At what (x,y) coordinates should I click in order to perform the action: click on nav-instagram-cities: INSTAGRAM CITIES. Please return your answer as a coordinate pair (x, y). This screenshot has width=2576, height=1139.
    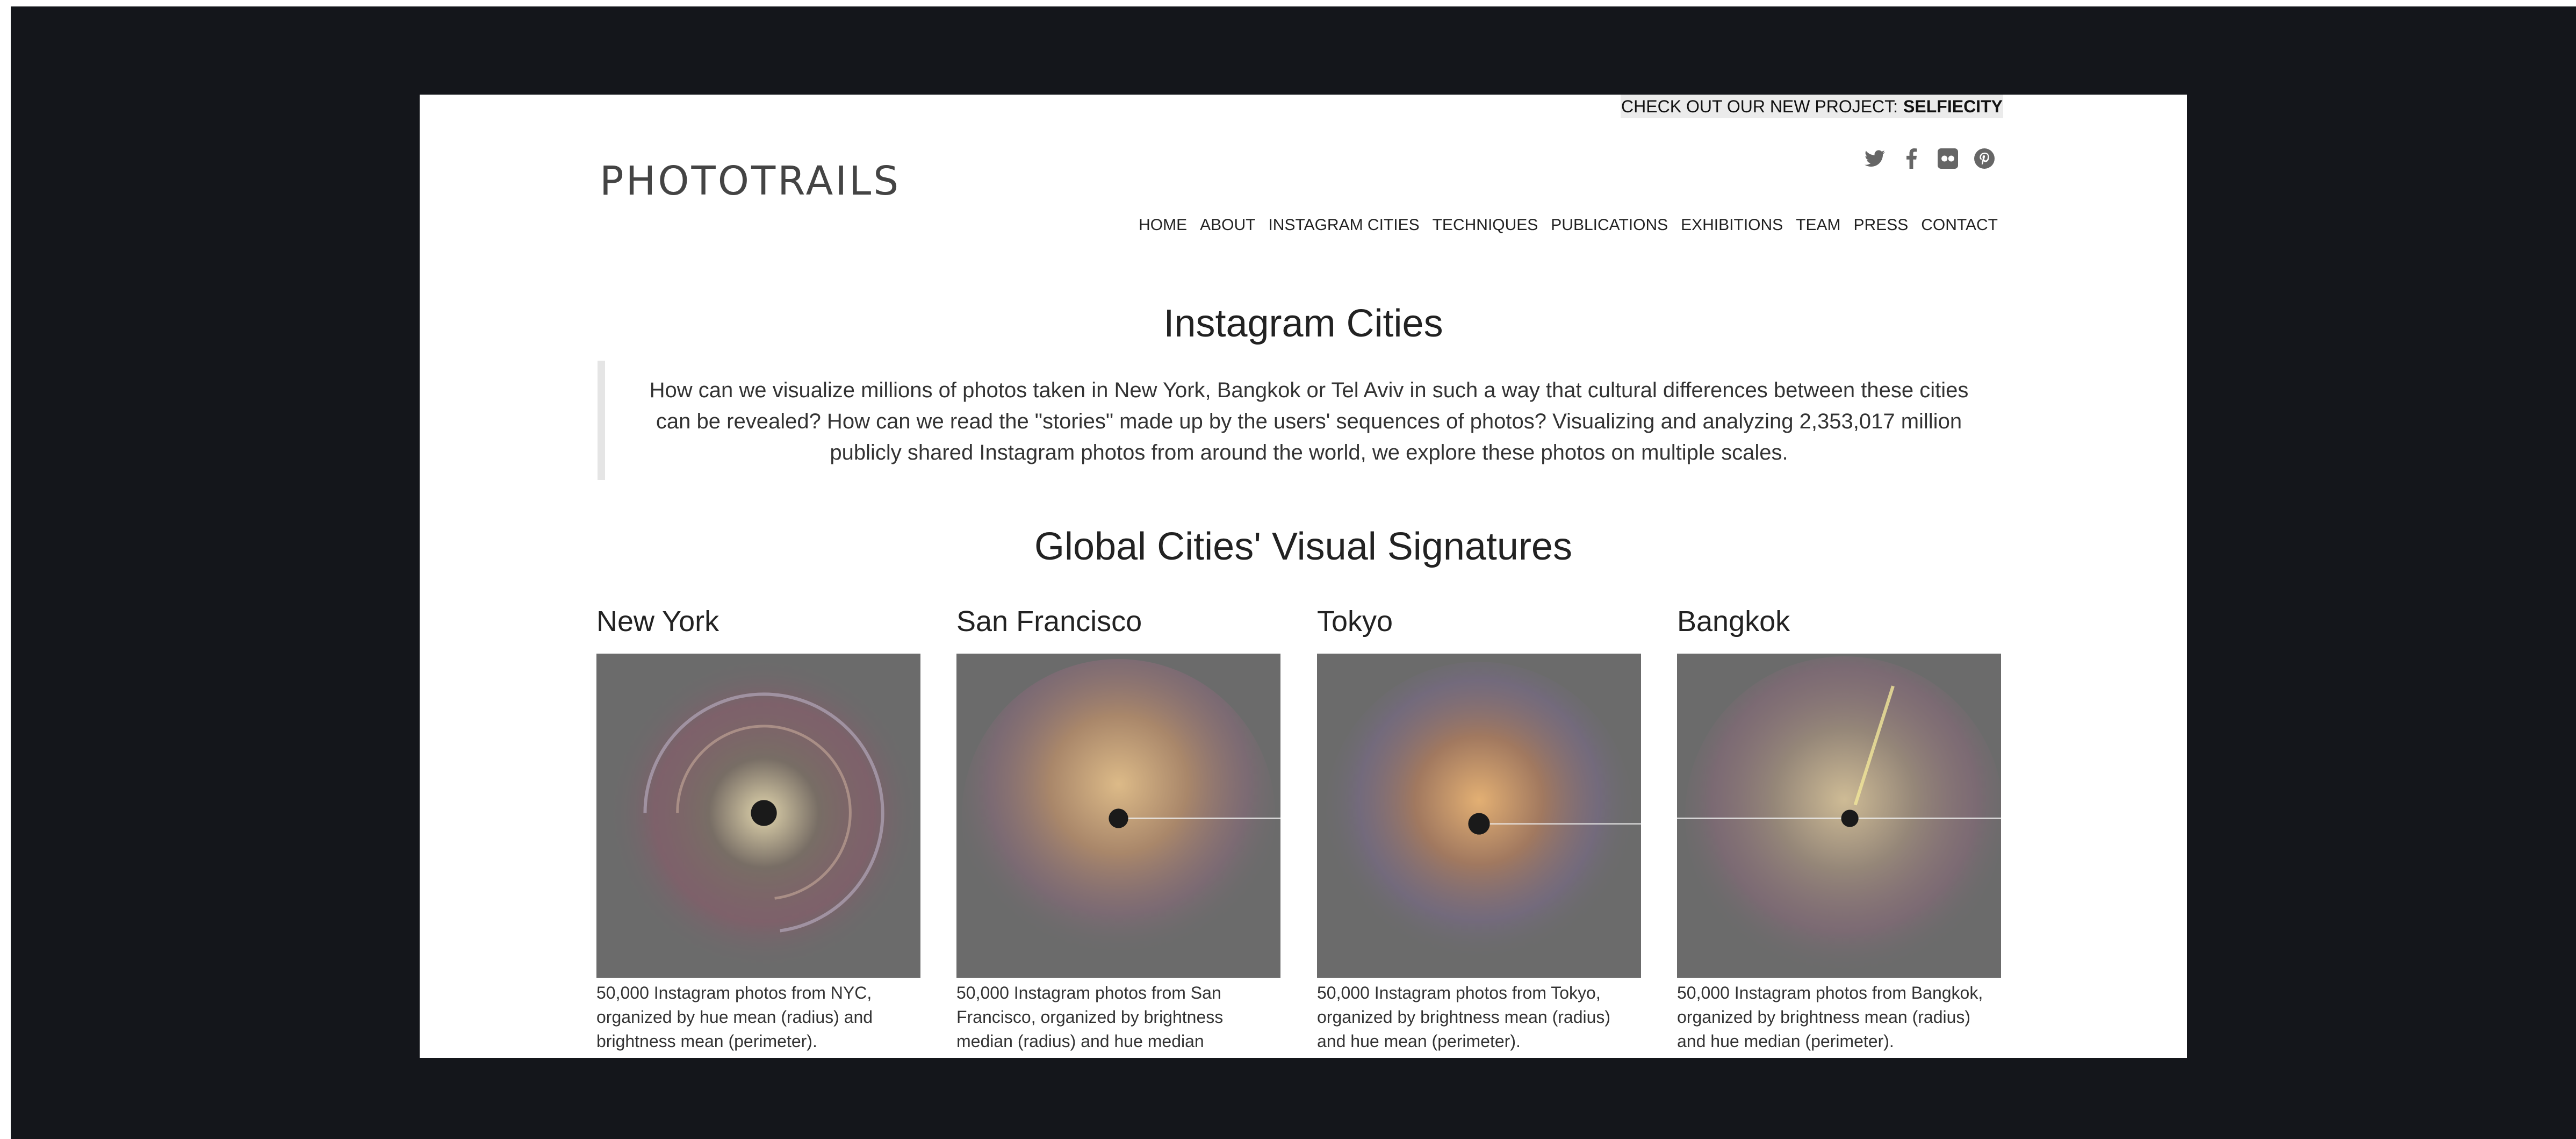
    Looking at the image, I should click on (1343, 225).